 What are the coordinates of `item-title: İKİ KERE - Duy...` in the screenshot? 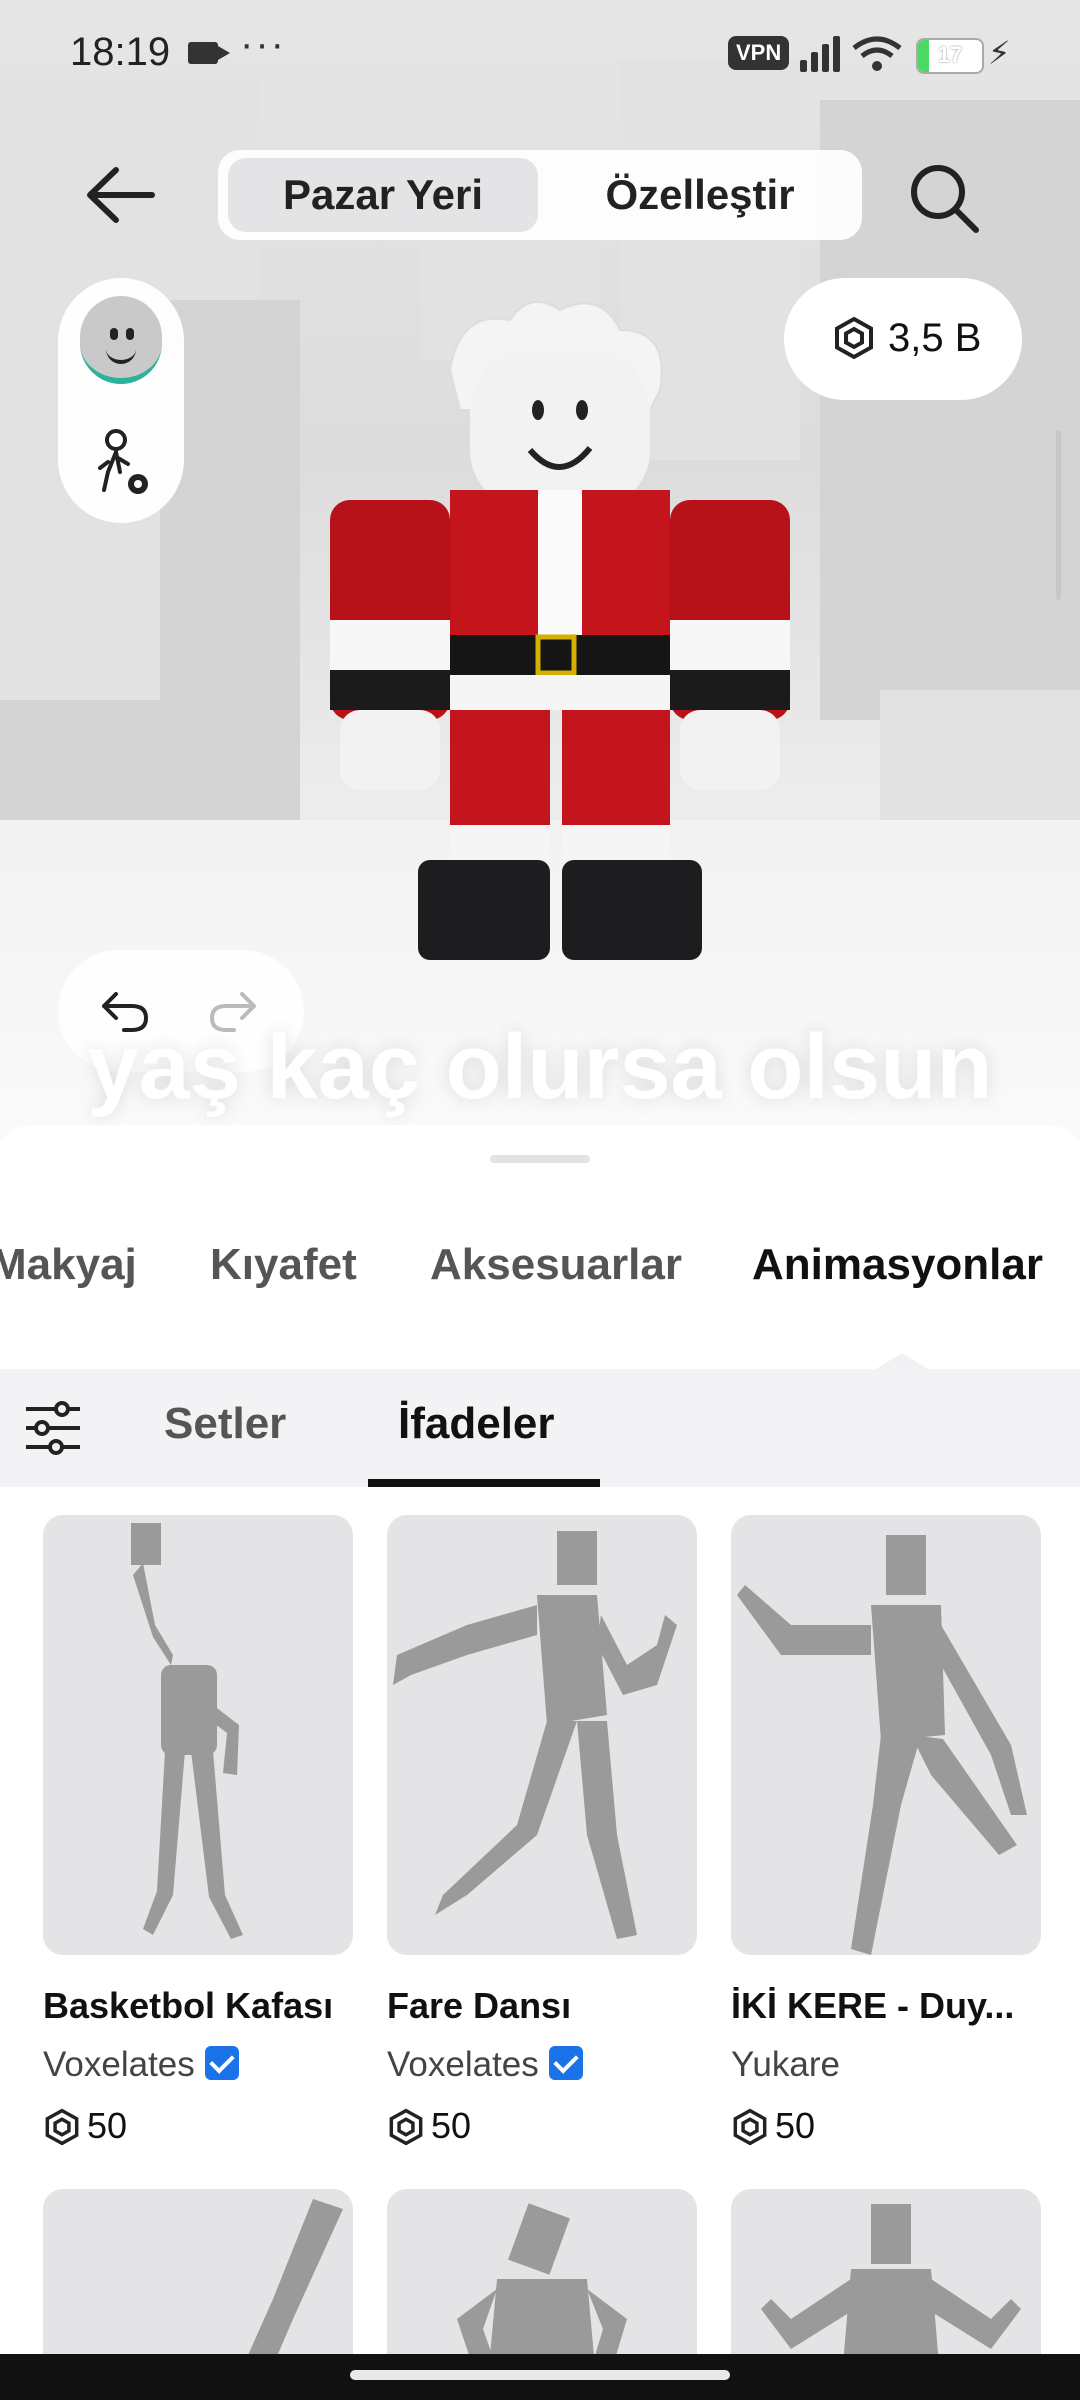 It's located at (873, 2005).